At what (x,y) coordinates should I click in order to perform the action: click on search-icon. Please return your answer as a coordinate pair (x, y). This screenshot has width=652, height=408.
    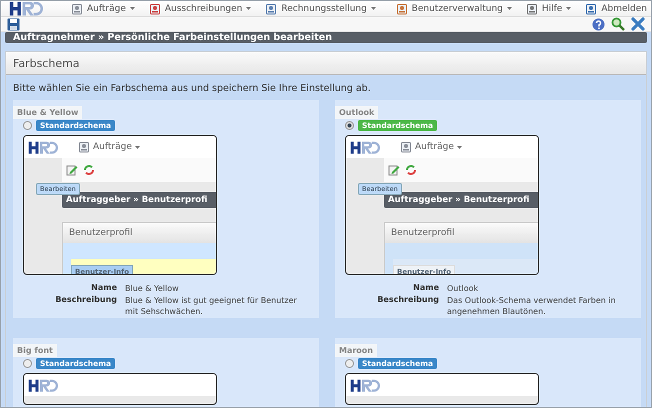
    Looking at the image, I should click on (618, 24).